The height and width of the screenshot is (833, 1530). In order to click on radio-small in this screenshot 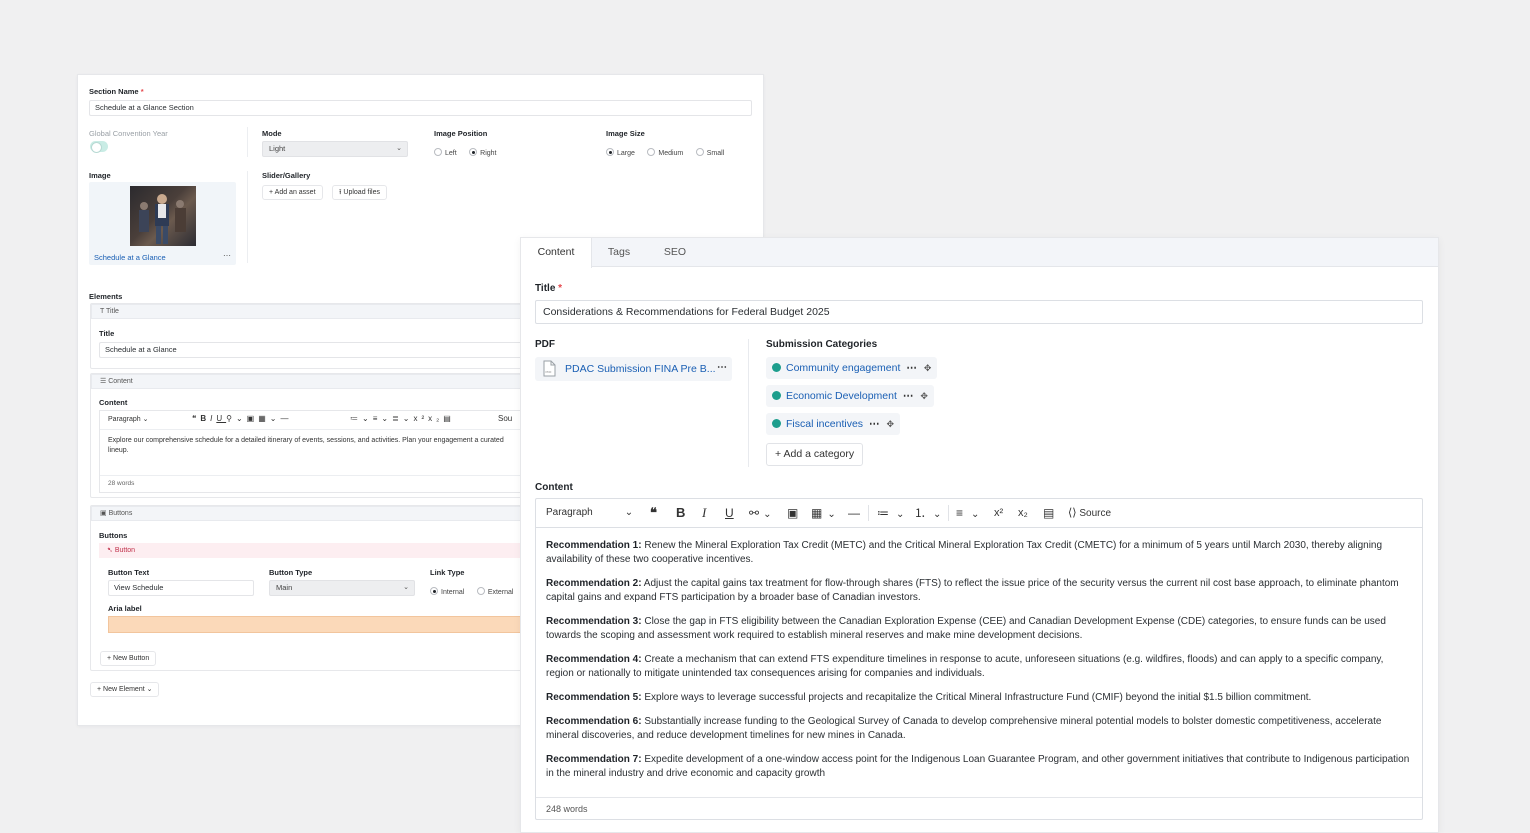, I will do `click(699, 152)`.